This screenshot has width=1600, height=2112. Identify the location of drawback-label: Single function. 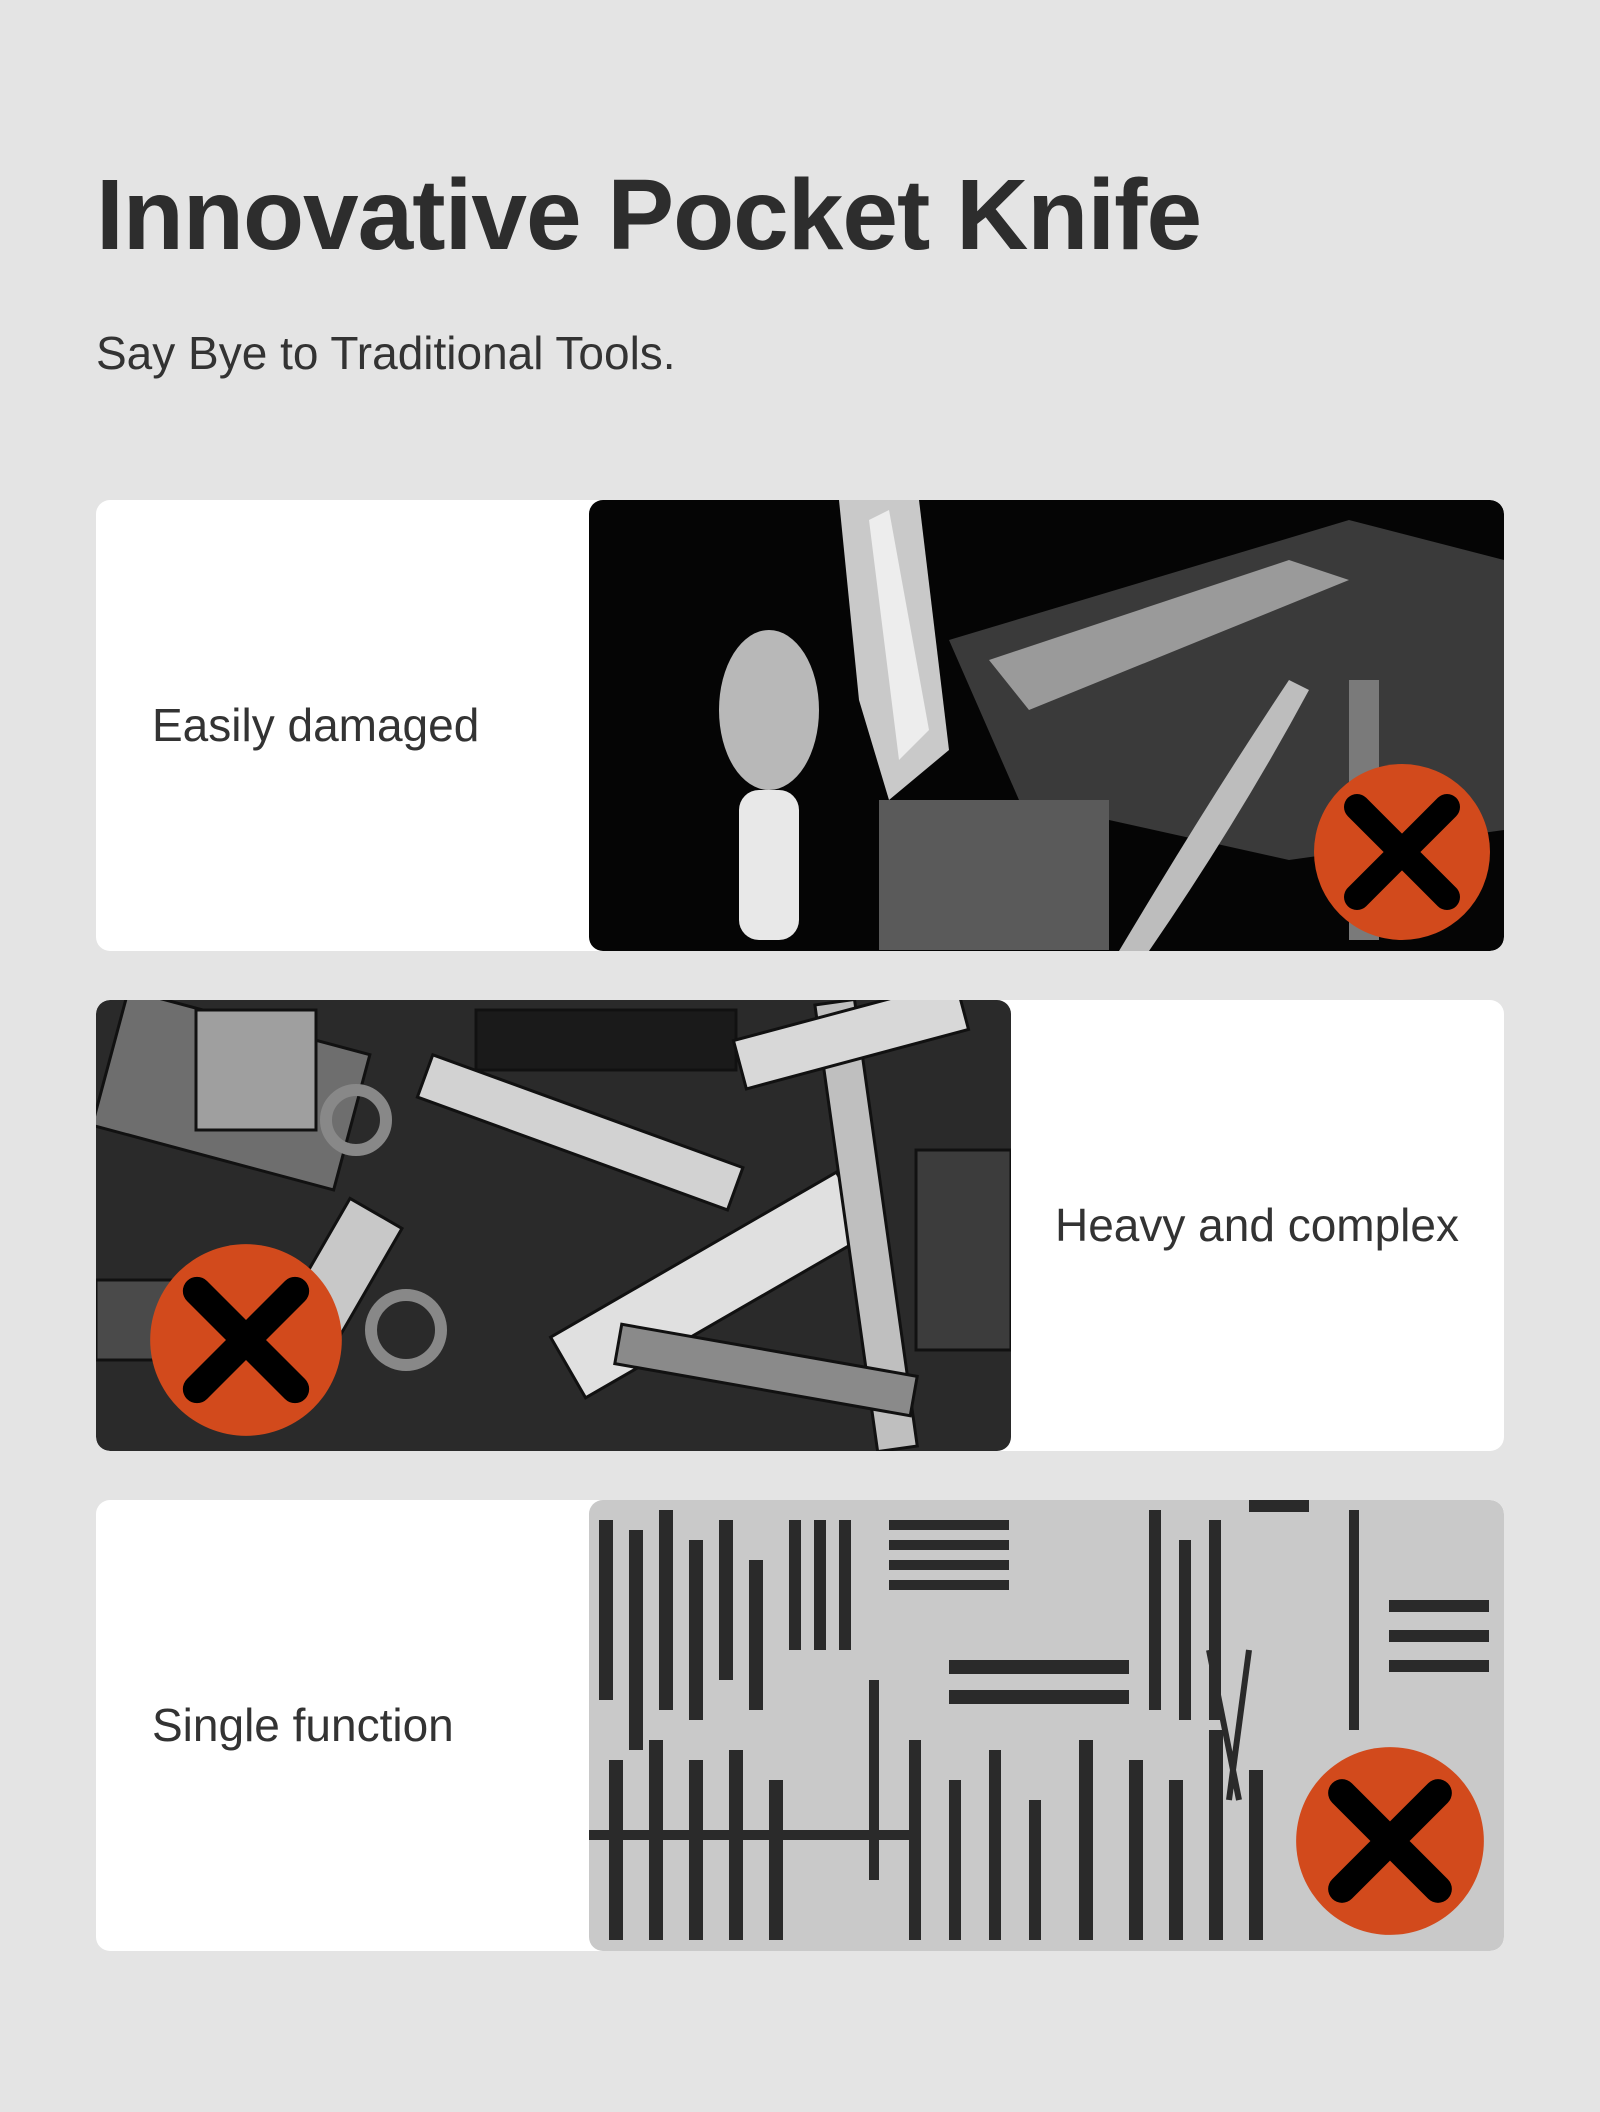
(303, 1725).